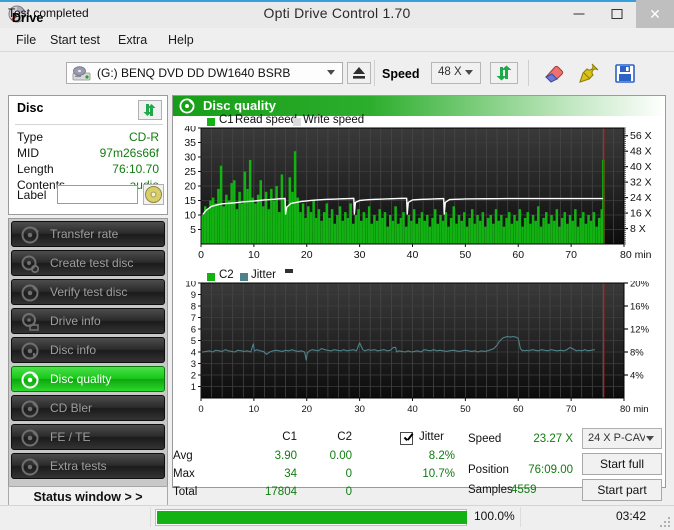 The height and width of the screenshot is (530, 674). What do you see at coordinates (30, 137) in the screenshot?
I see `disc-field-label-type: Type` at bounding box center [30, 137].